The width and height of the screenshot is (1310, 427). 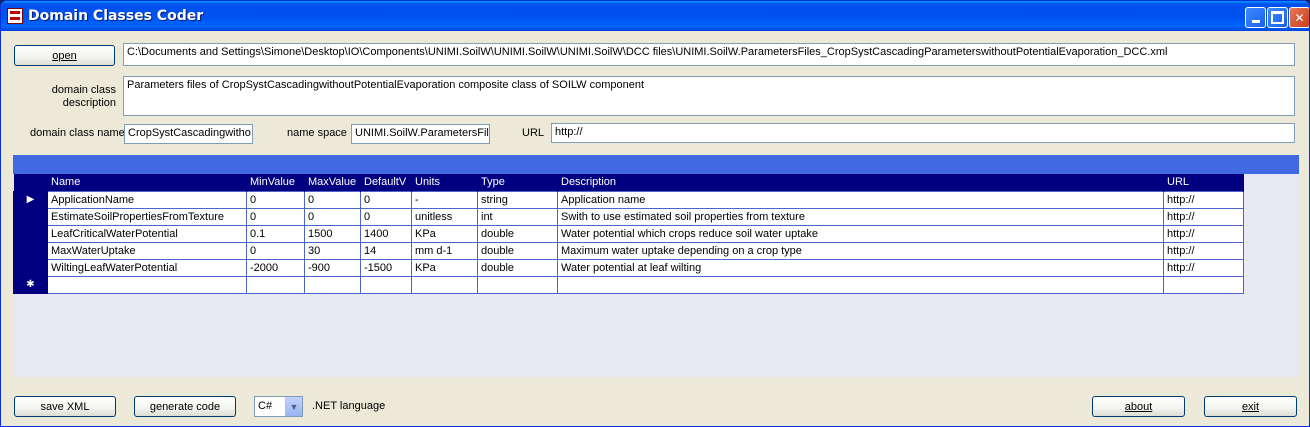 I want to click on window-title: Domain Classes Coder, so click(x=116, y=16).